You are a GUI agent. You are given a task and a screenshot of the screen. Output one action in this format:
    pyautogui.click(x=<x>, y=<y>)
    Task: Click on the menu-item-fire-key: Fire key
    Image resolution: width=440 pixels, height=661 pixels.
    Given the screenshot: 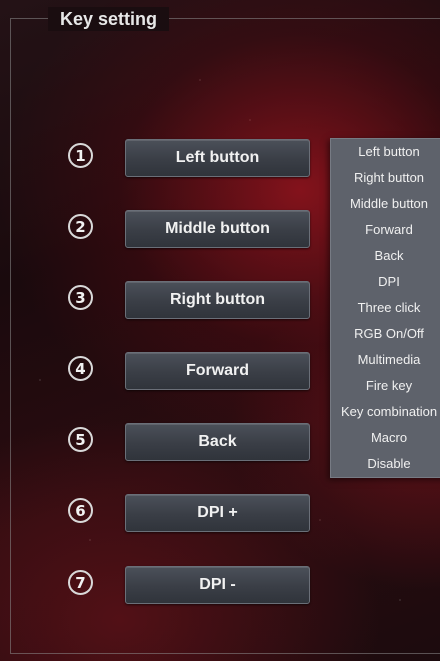 What is the action you would take?
    pyautogui.click(x=385, y=386)
    